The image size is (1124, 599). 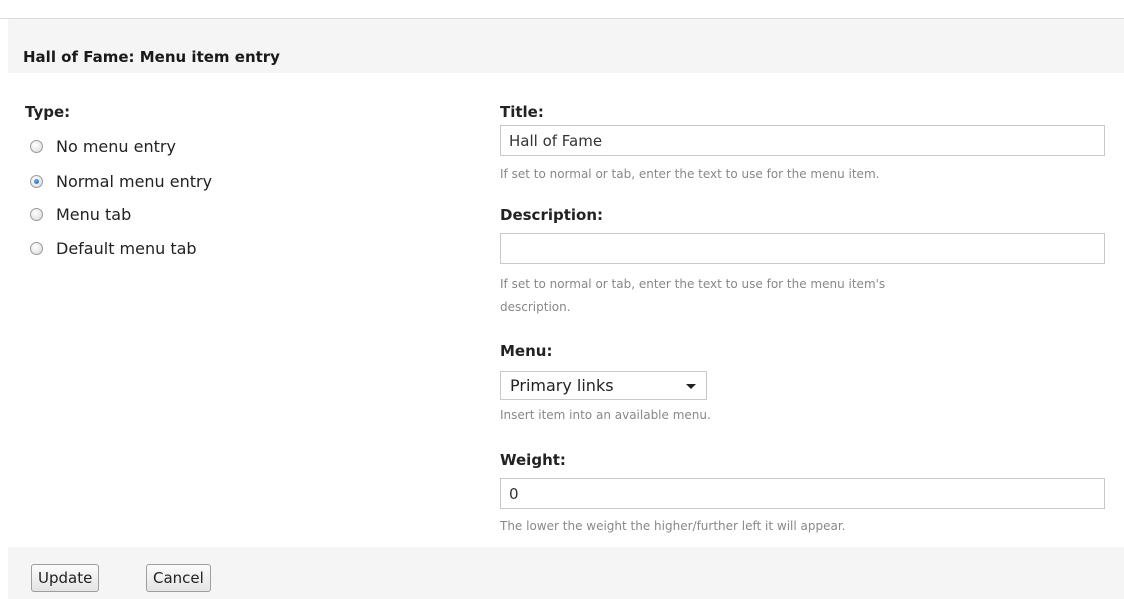 What do you see at coordinates (533, 460) in the screenshot?
I see `weight-label: Weight:` at bounding box center [533, 460].